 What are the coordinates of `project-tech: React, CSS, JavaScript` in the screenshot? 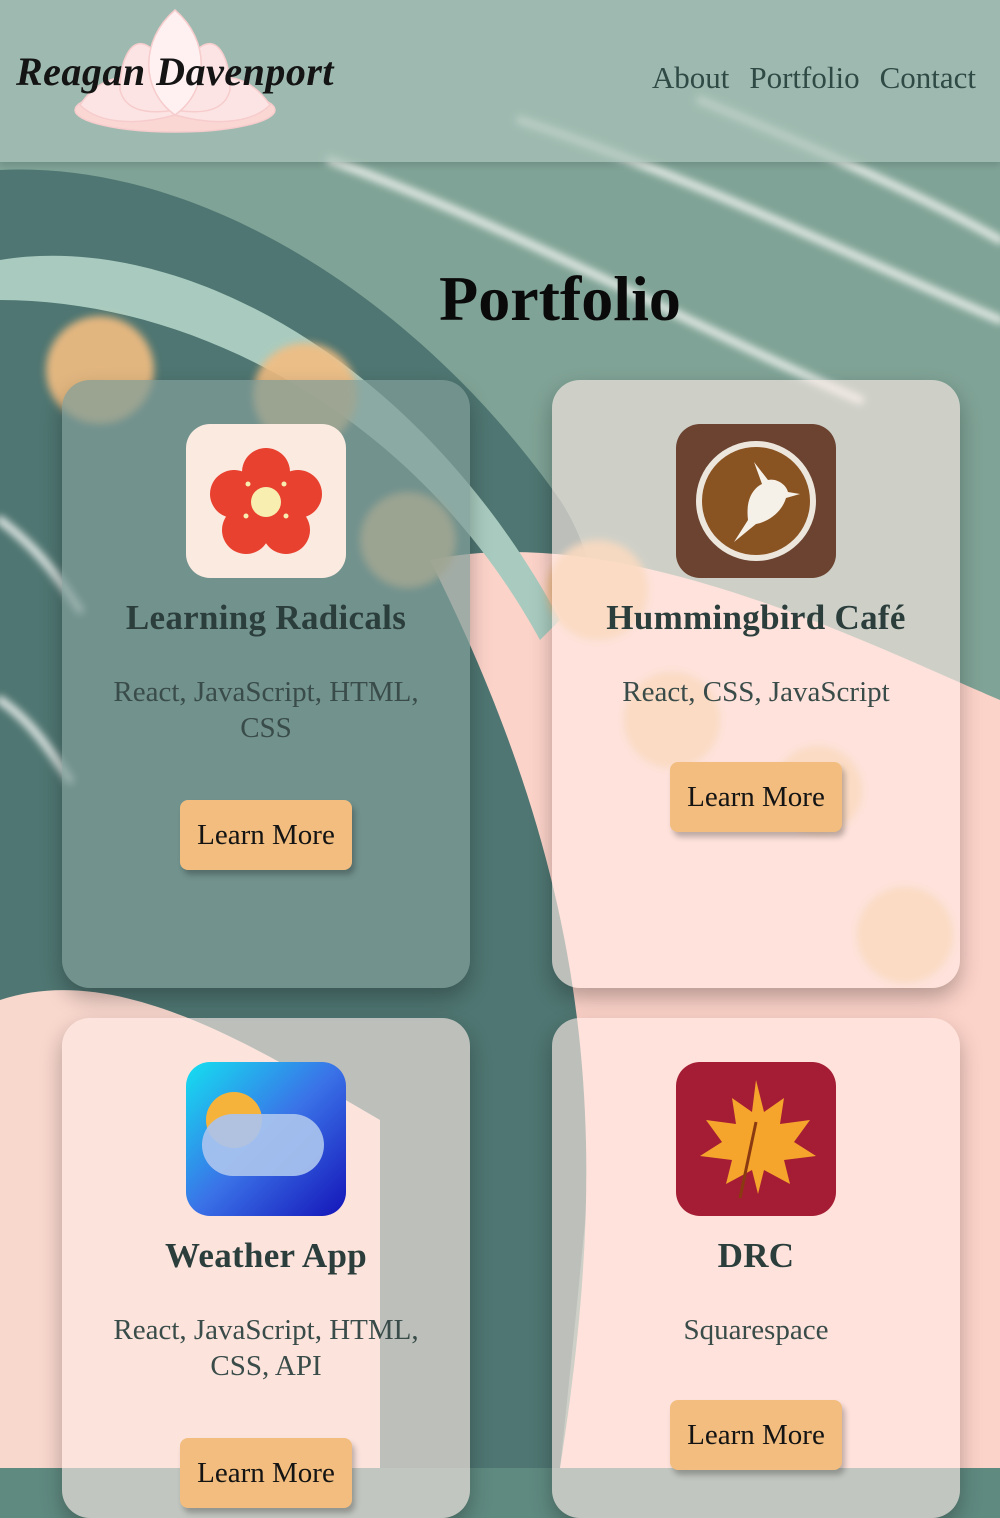 It's located at (756, 692).